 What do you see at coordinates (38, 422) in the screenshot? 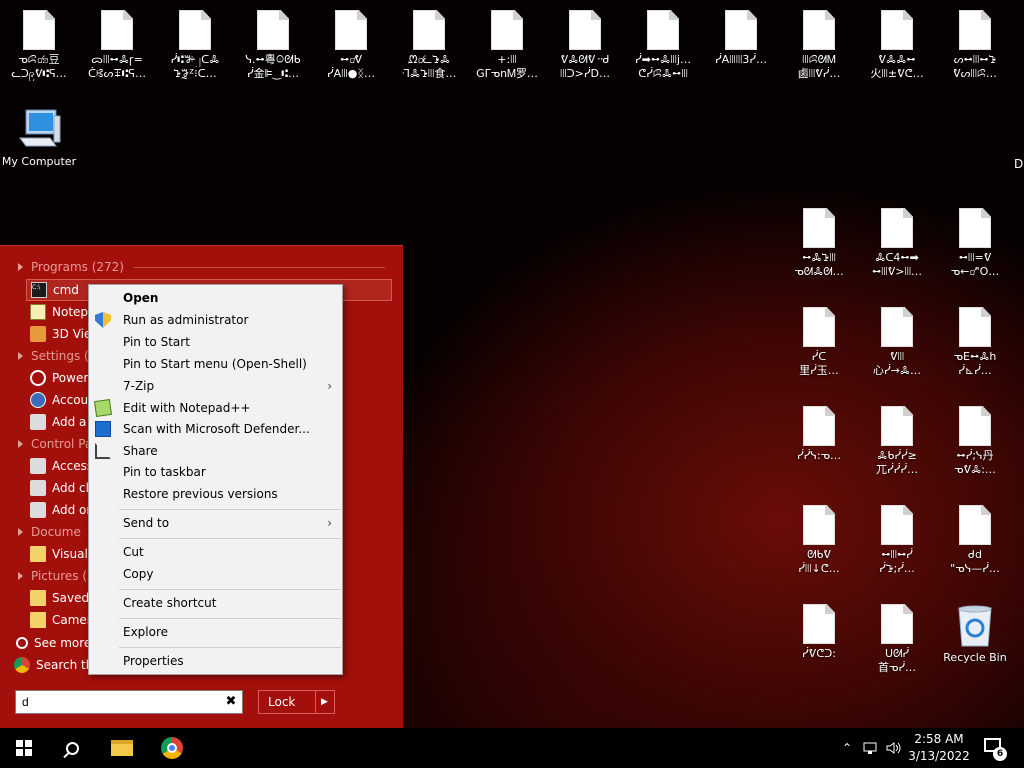
I see `add-icon` at bounding box center [38, 422].